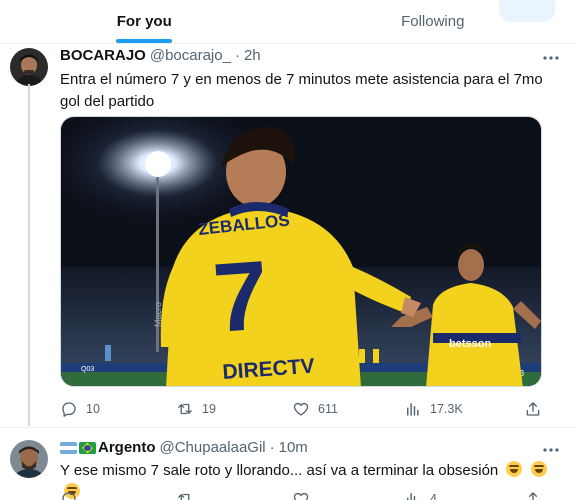  What do you see at coordinates (103, 55) in the screenshot?
I see `display-name: BOCARAJO` at bounding box center [103, 55].